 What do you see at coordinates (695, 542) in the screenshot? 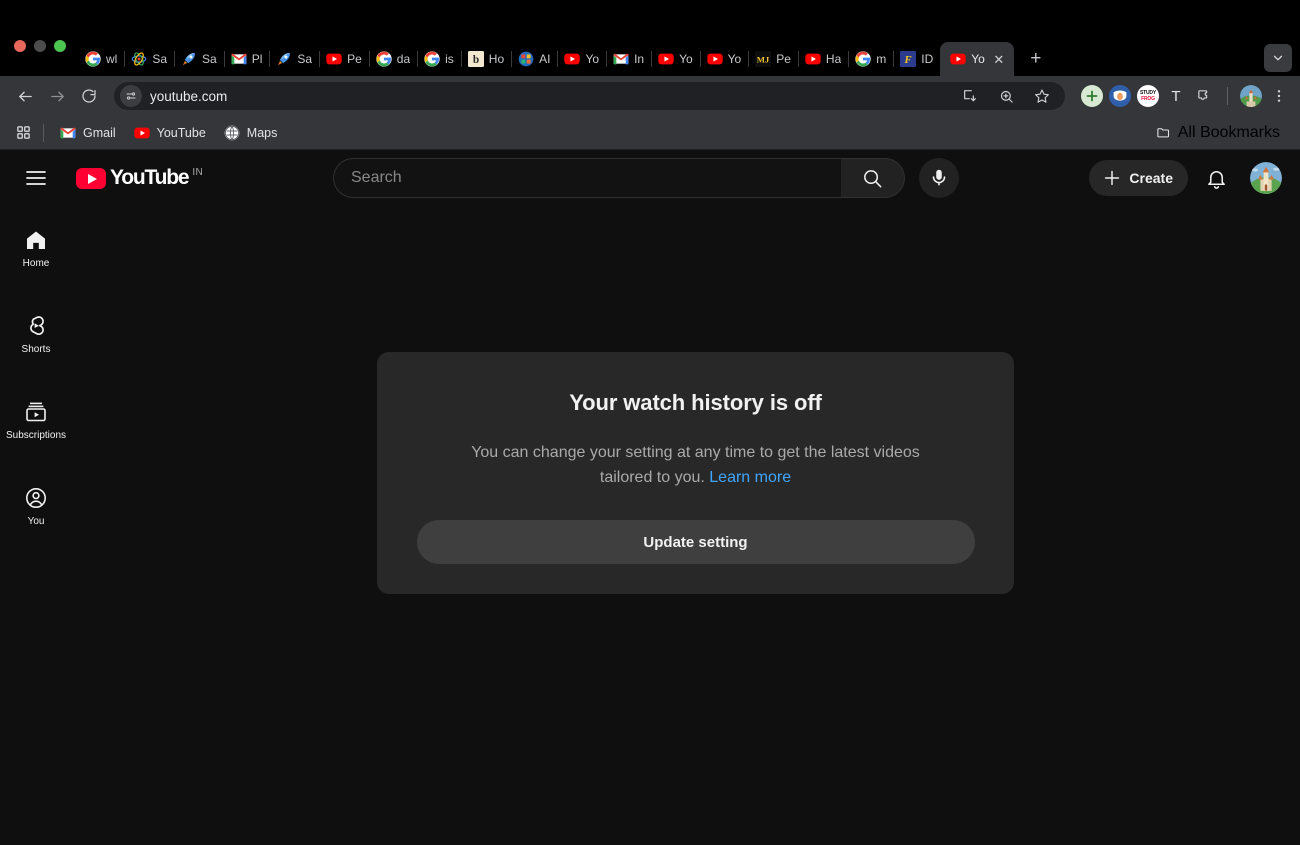
I see `update-setting-button: Update setting` at bounding box center [695, 542].